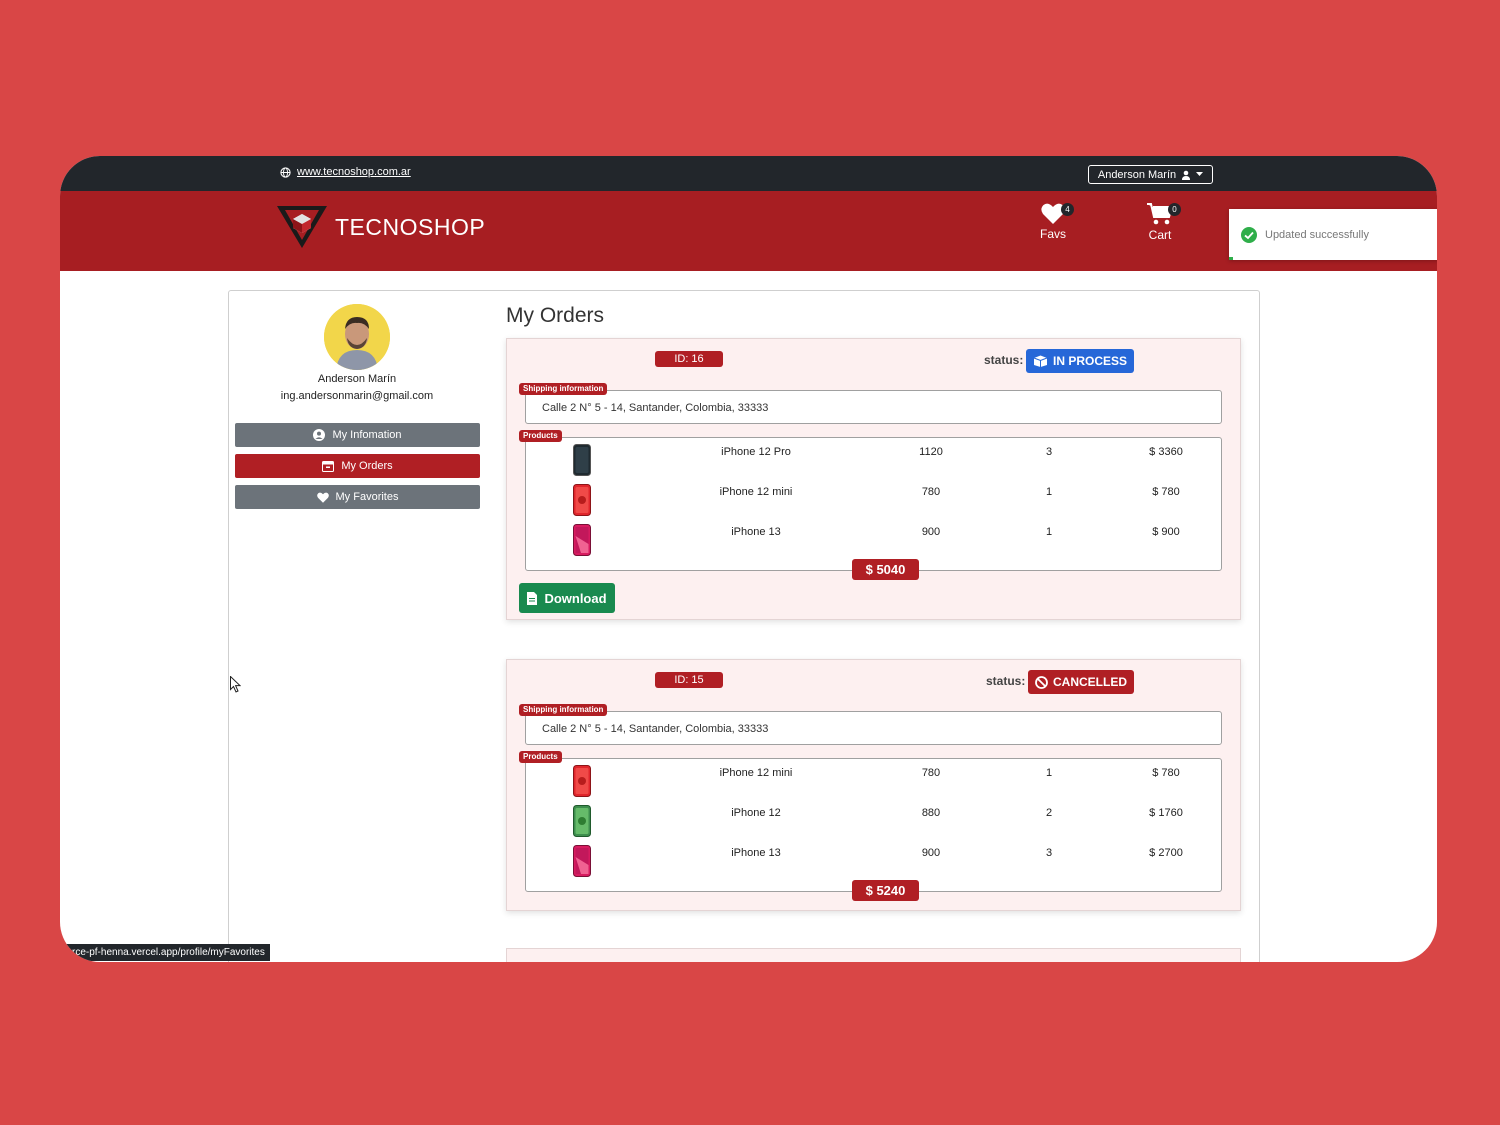  I want to click on mouse-pointer-icon, so click(235, 684).